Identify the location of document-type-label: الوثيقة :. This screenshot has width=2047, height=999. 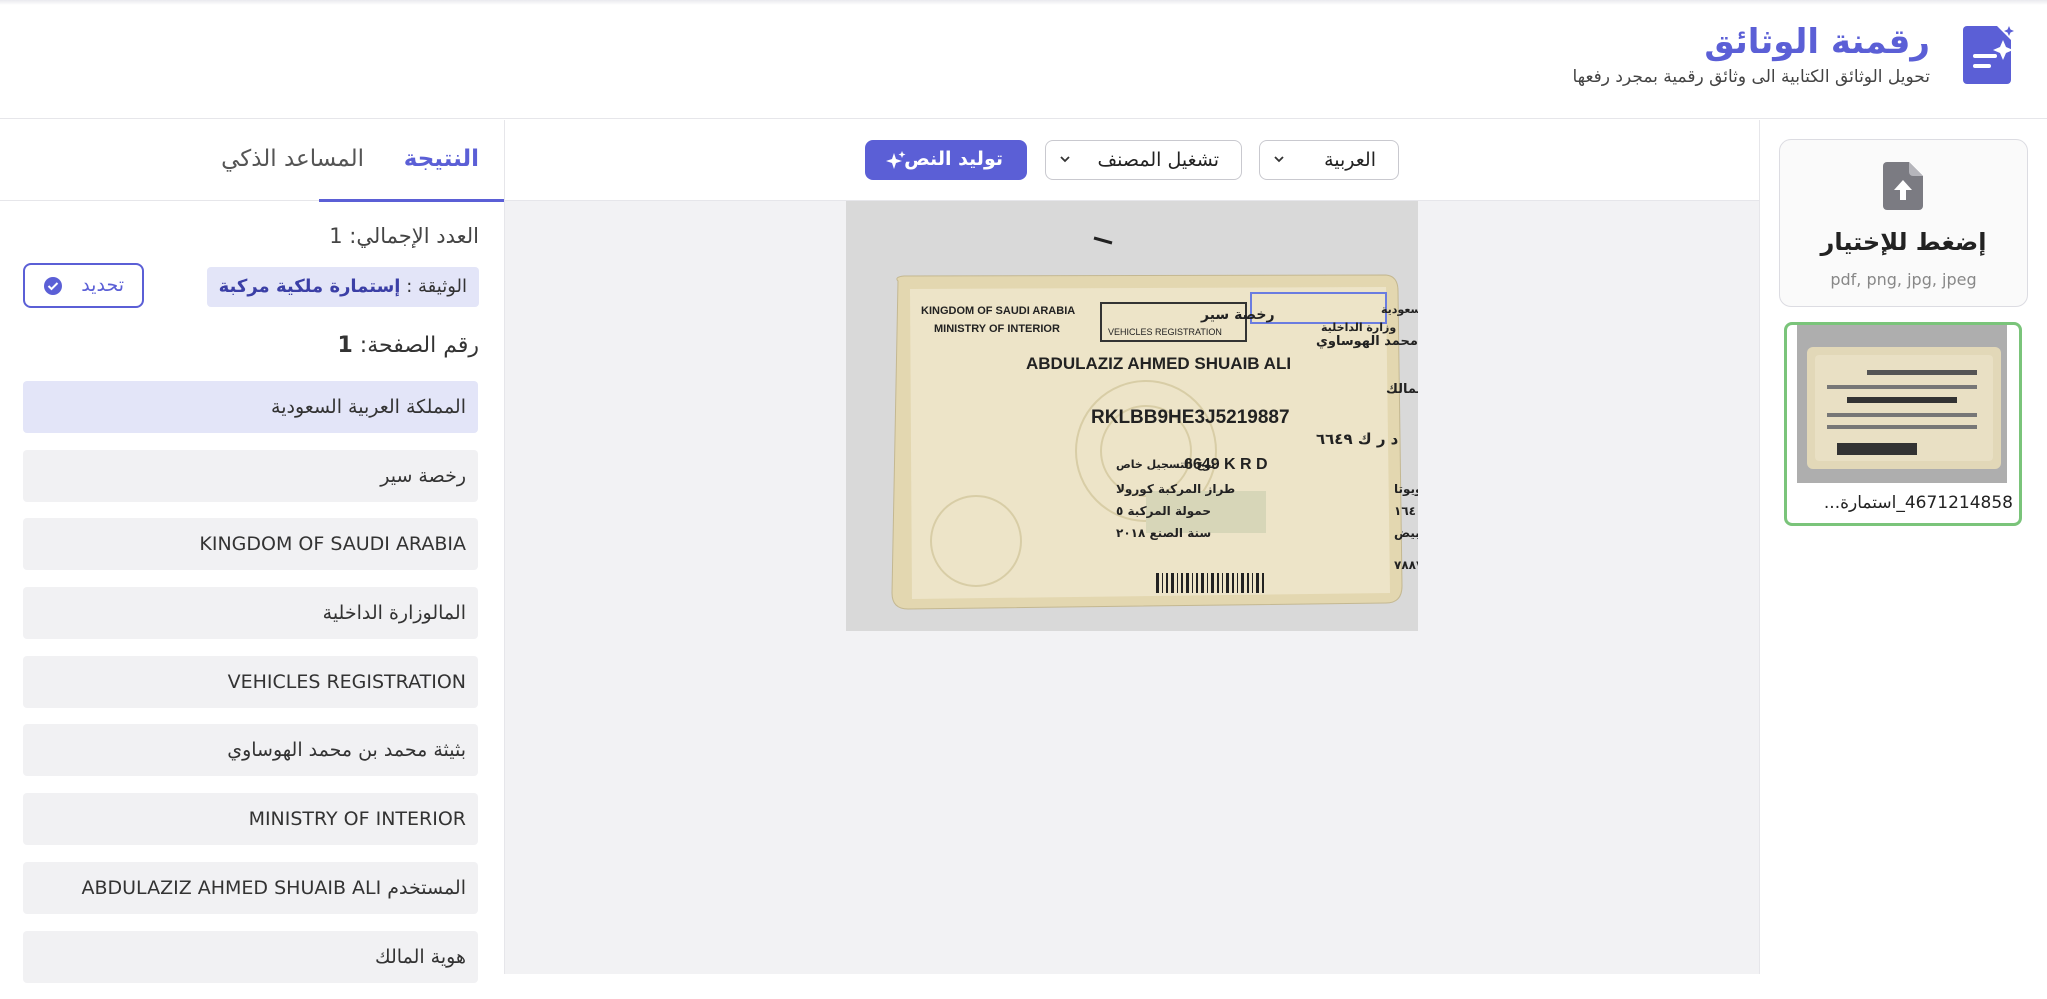
(436, 286).